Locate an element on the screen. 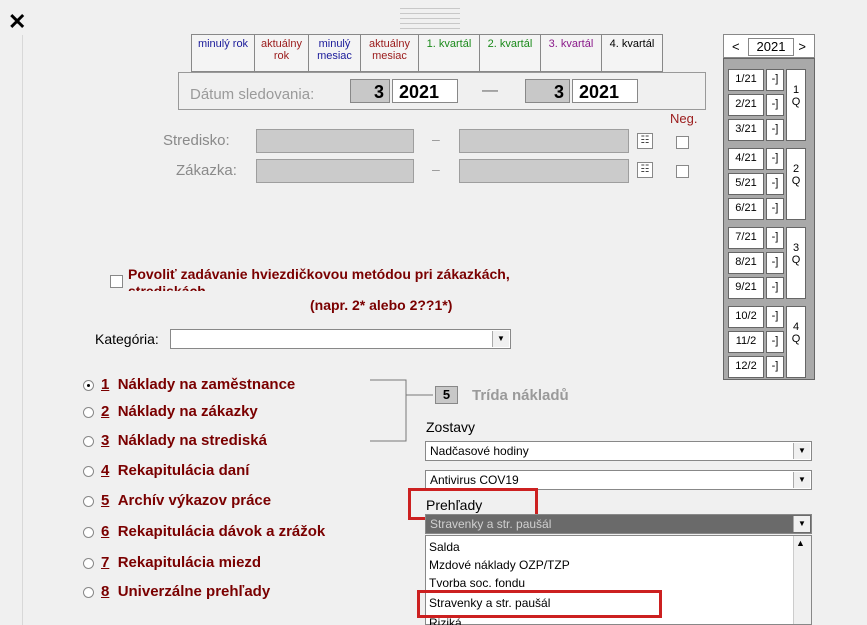 The height and width of the screenshot is (625, 867). radio-num: 5 is located at coordinates (105, 500).